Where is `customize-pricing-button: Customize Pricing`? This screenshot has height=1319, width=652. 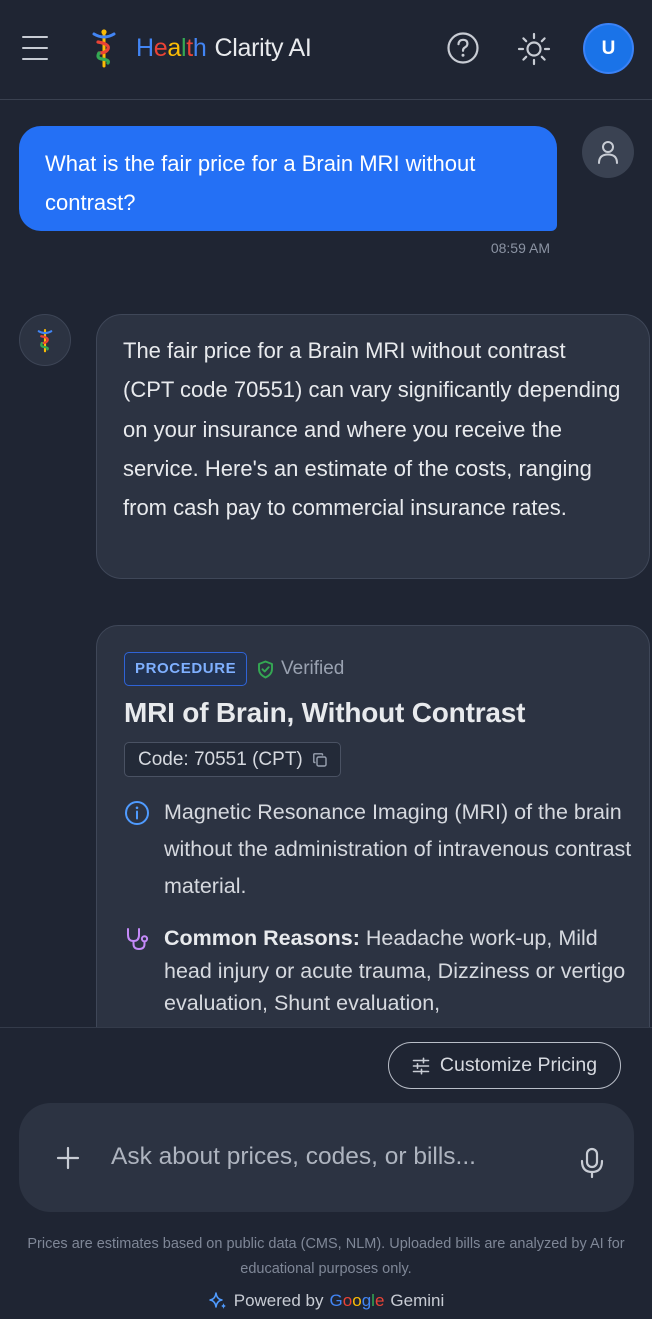 customize-pricing-button: Customize Pricing is located at coordinates (504, 1065).